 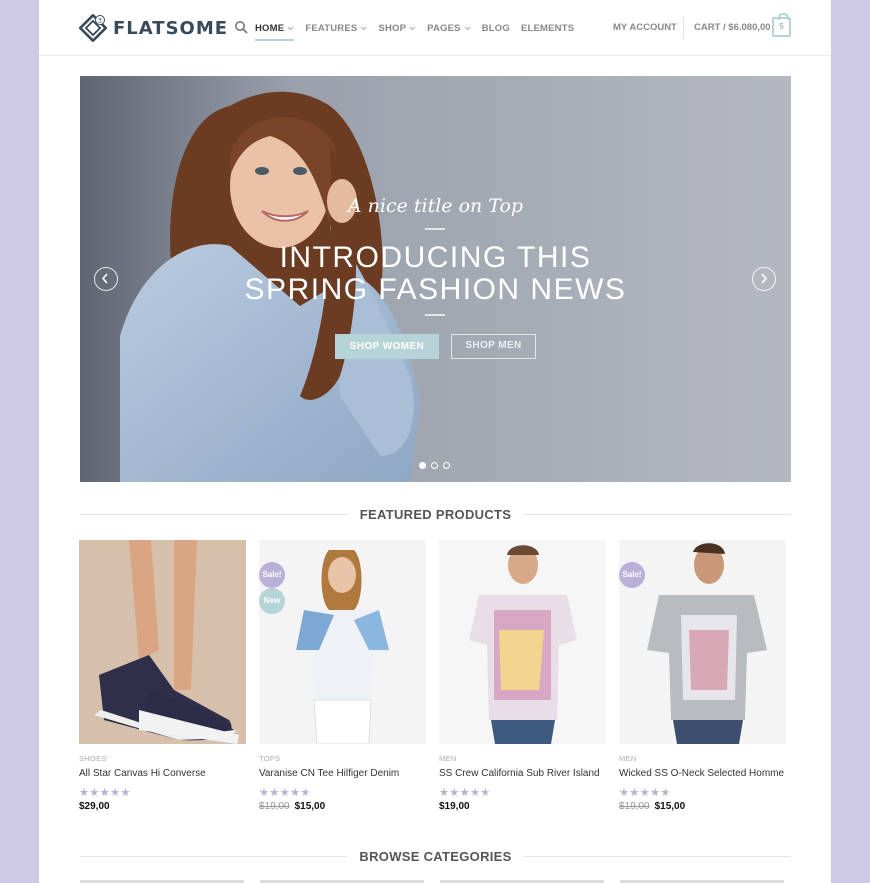 I want to click on nav-item-shop: SHOP, so click(x=397, y=28).